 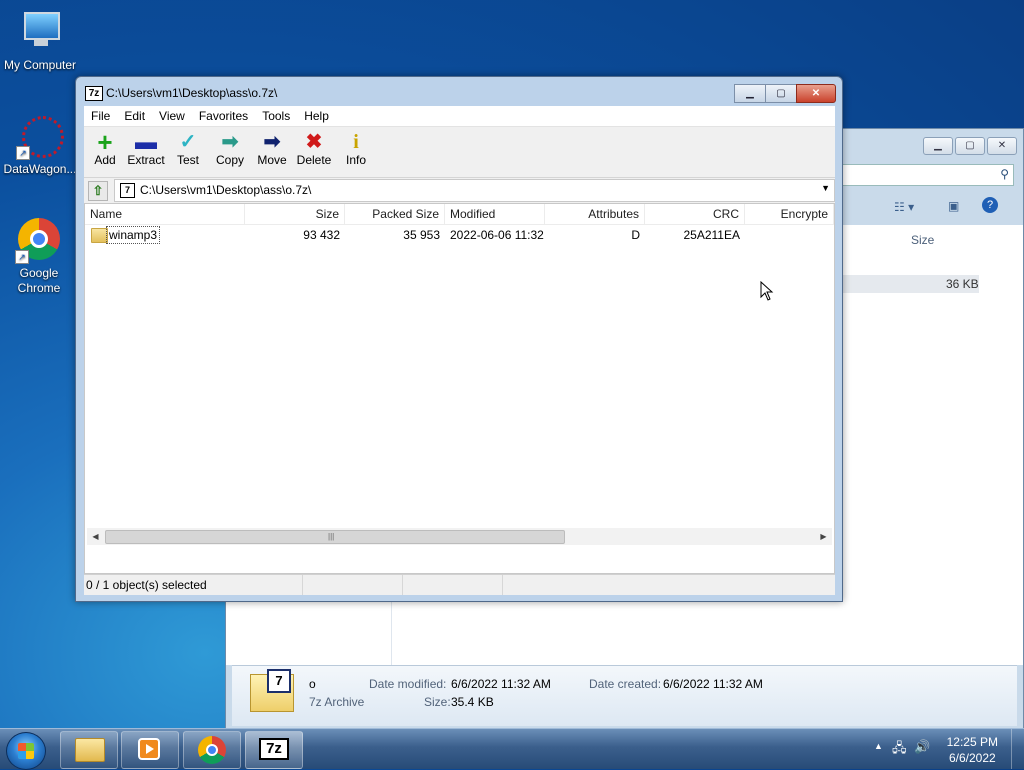 What do you see at coordinates (26, 751) in the screenshot?
I see `start-button` at bounding box center [26, 751].